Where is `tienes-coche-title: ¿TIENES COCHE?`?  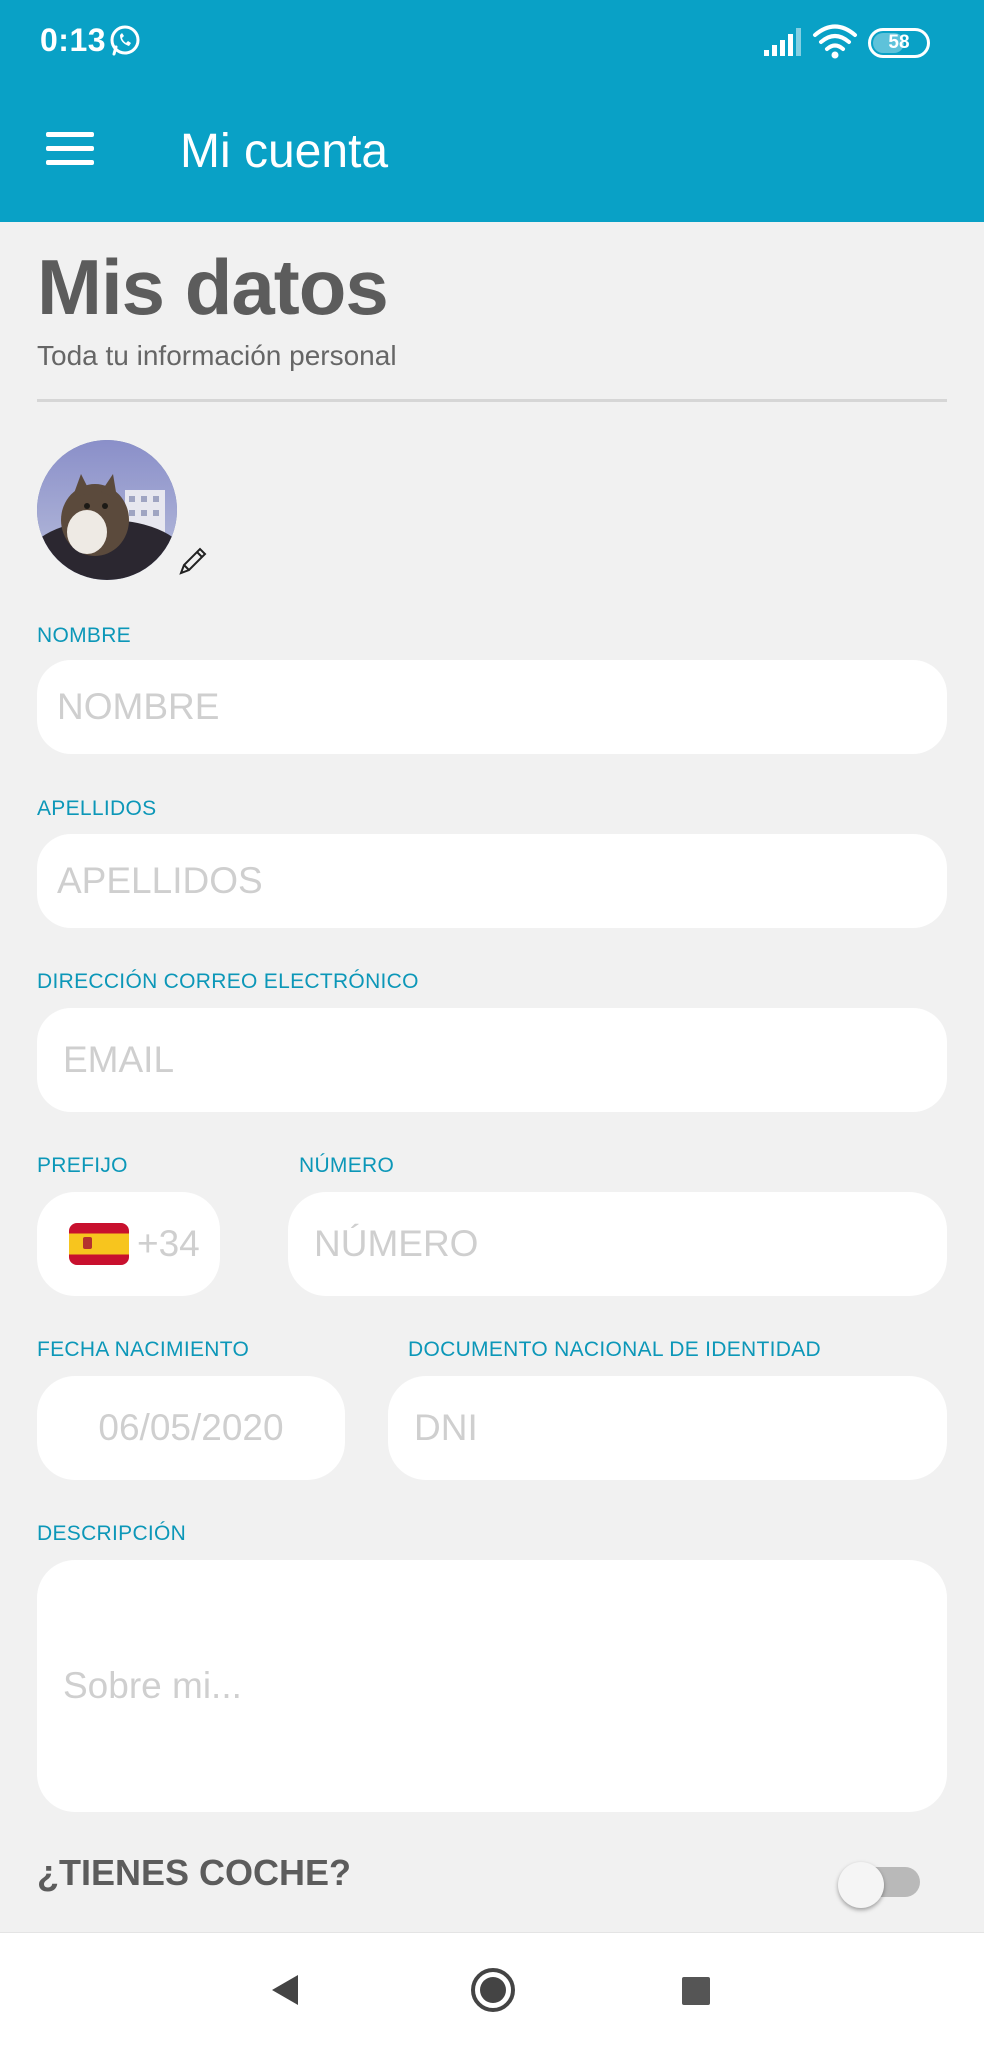
tienes-coche-title: ¿TIENES COCHE? is located at coordinates (194, 1872).